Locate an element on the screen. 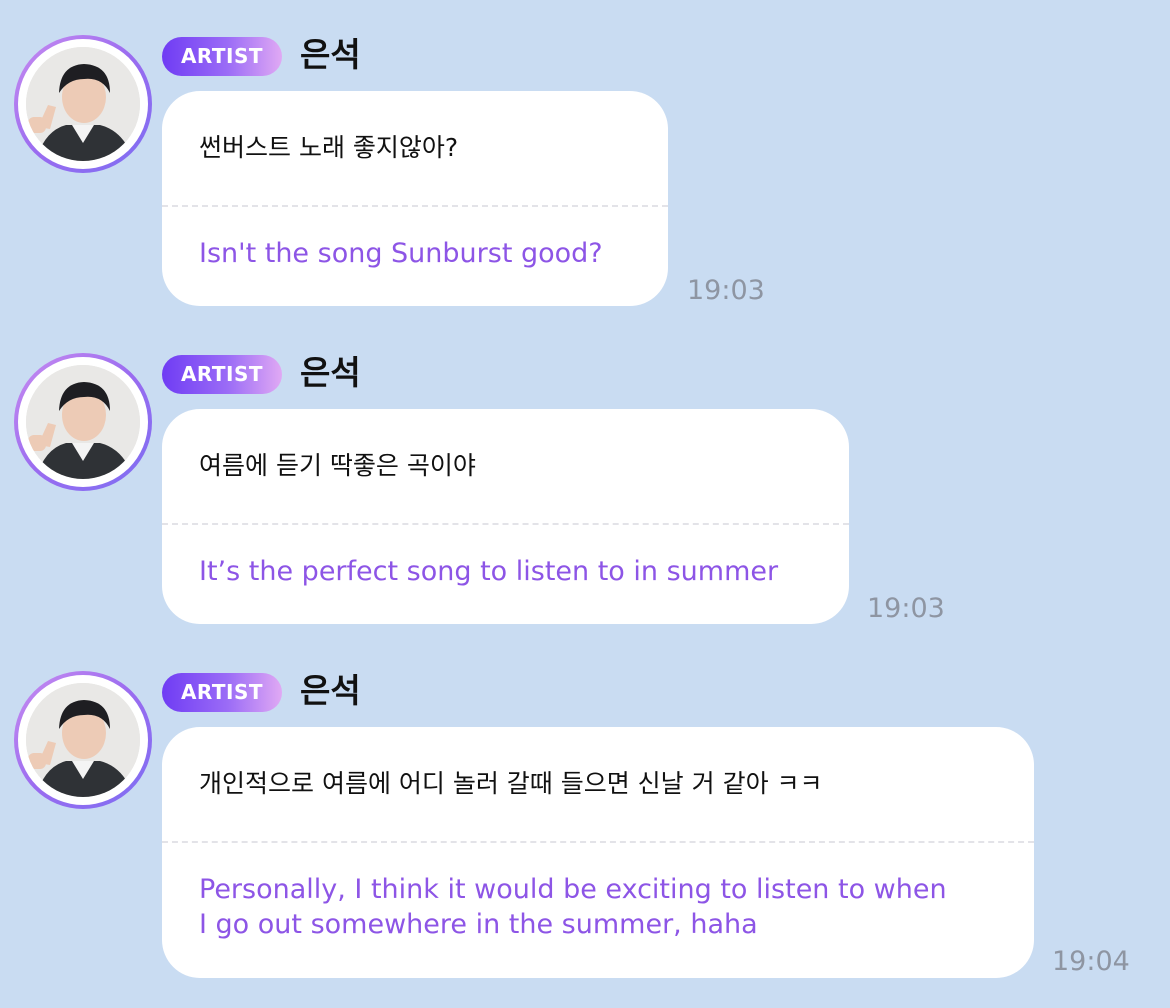 The height and width of the screenshot is (1008, 1170). original-text: 여름에 듣기 딱좋은 곡이야 is located at coordinates (337, 465).